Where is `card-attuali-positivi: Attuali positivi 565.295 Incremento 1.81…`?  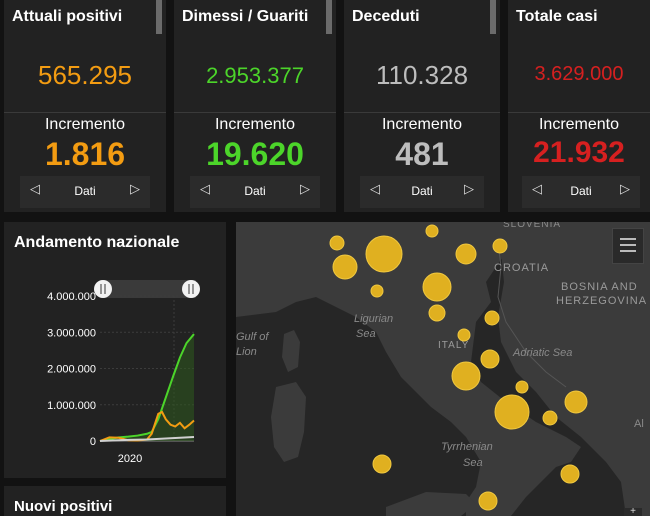
card-attuali-positivi: Attuali positivi 565.295 Incremento 1.81… is located at coordinates (85, 106).